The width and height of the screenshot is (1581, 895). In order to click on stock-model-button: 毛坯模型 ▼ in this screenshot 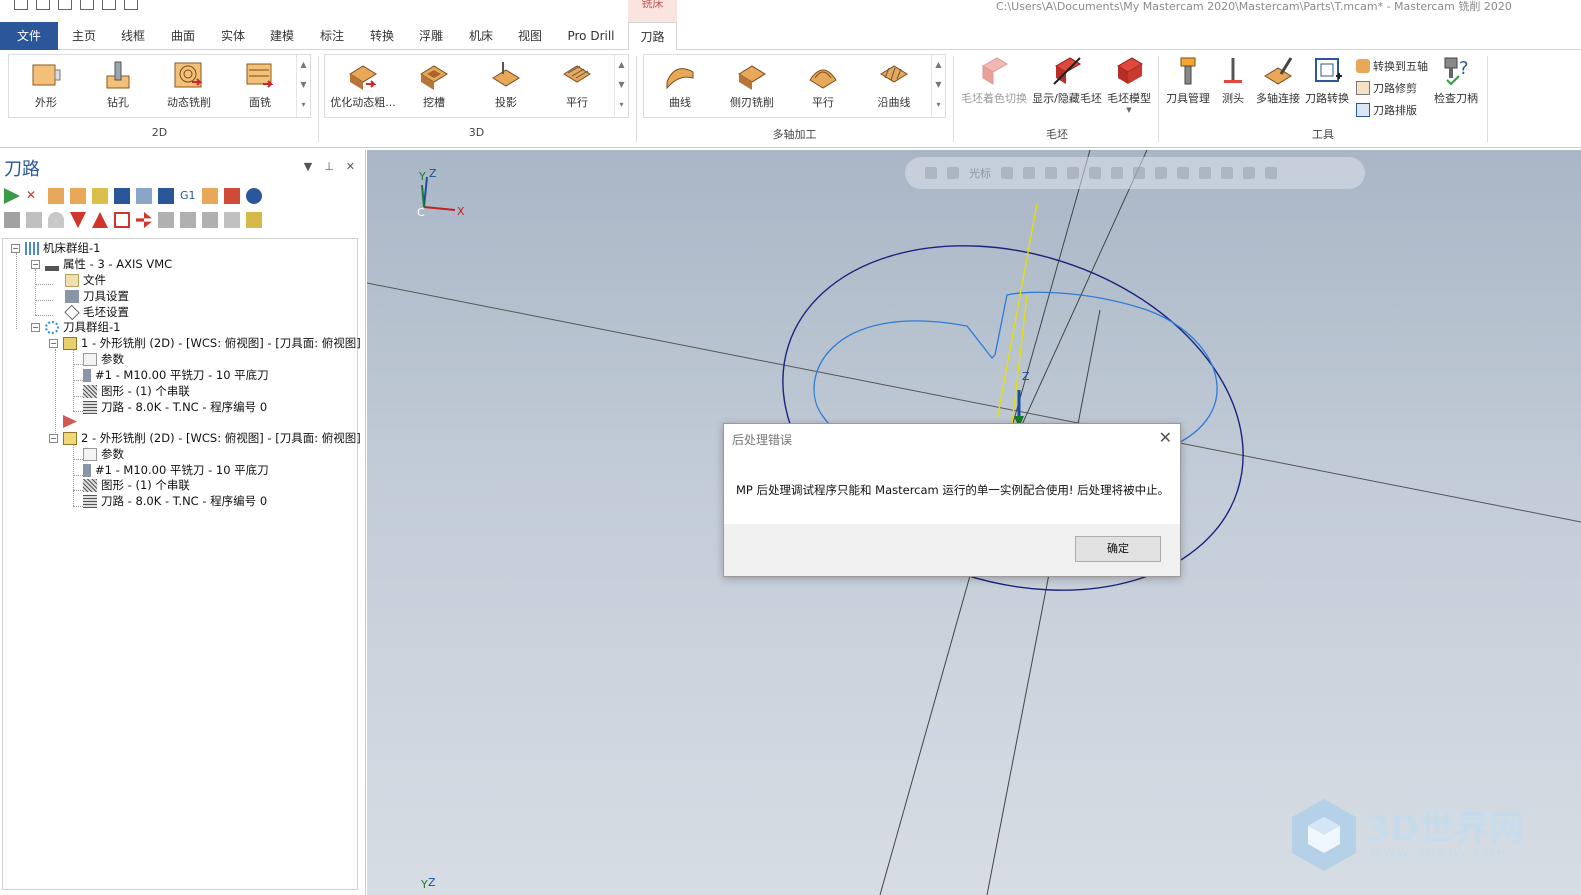, I will do `click(1129, 85)`.